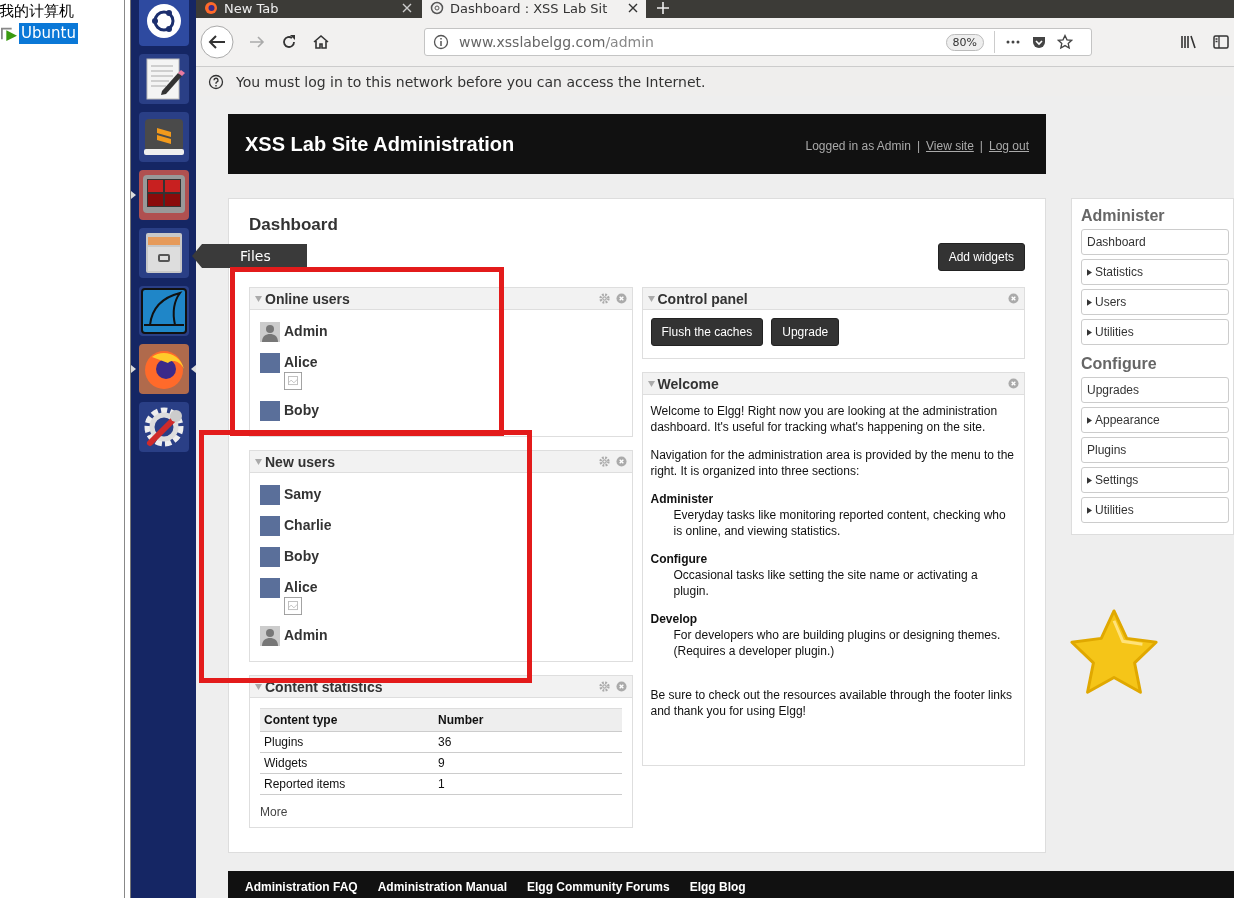 The height and width of the screenshot is (898, 1234). I want to click on sidebar-heading: Administer, so click(1123, 216).